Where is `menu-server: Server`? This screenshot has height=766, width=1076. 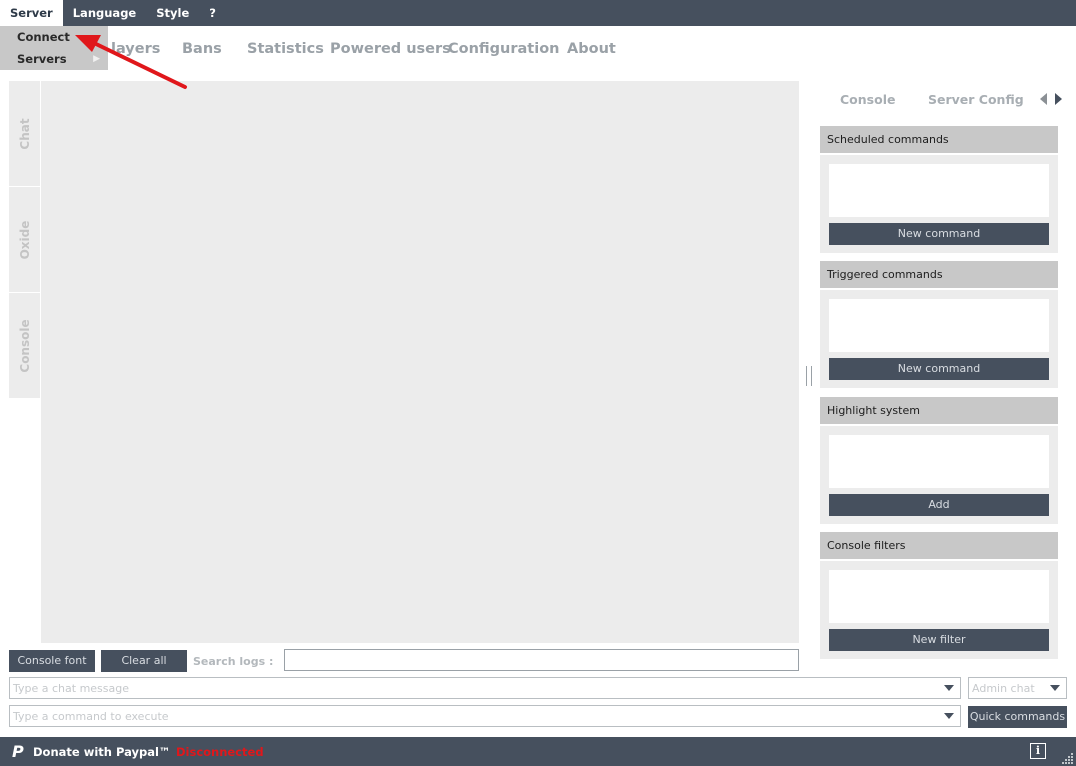
menu-server: Server is located at coordinates (31, 13).